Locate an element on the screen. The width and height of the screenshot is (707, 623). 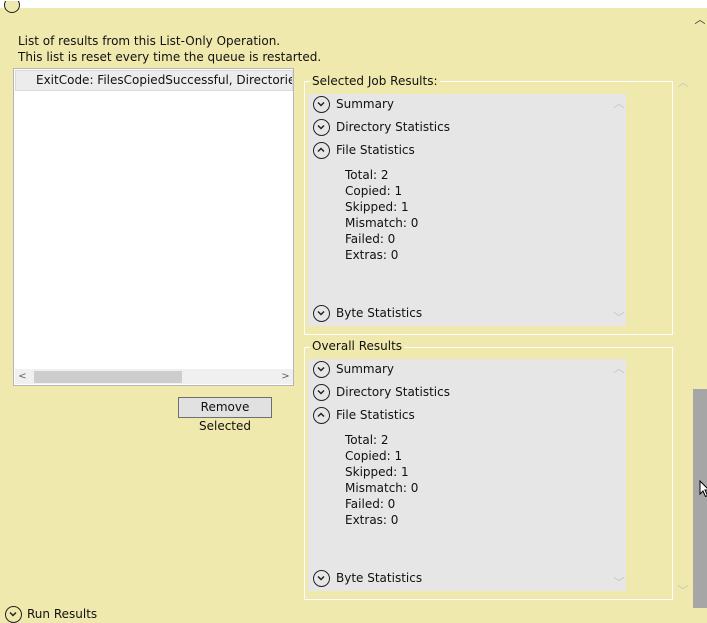
overall-results-title: Overall Results is located at coordinates (357, 346).